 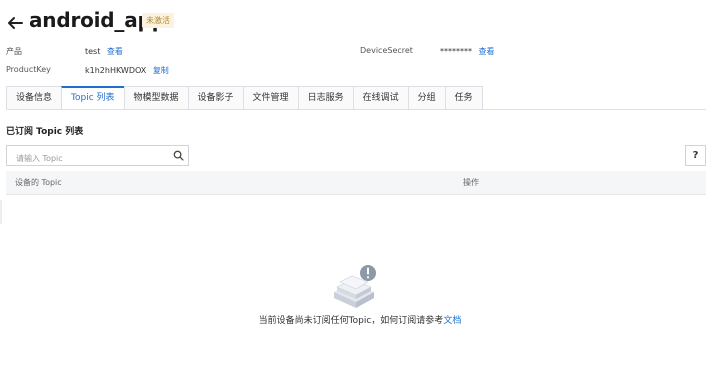 I want to click on tab-task: 任务, so click(x=463, y=98).